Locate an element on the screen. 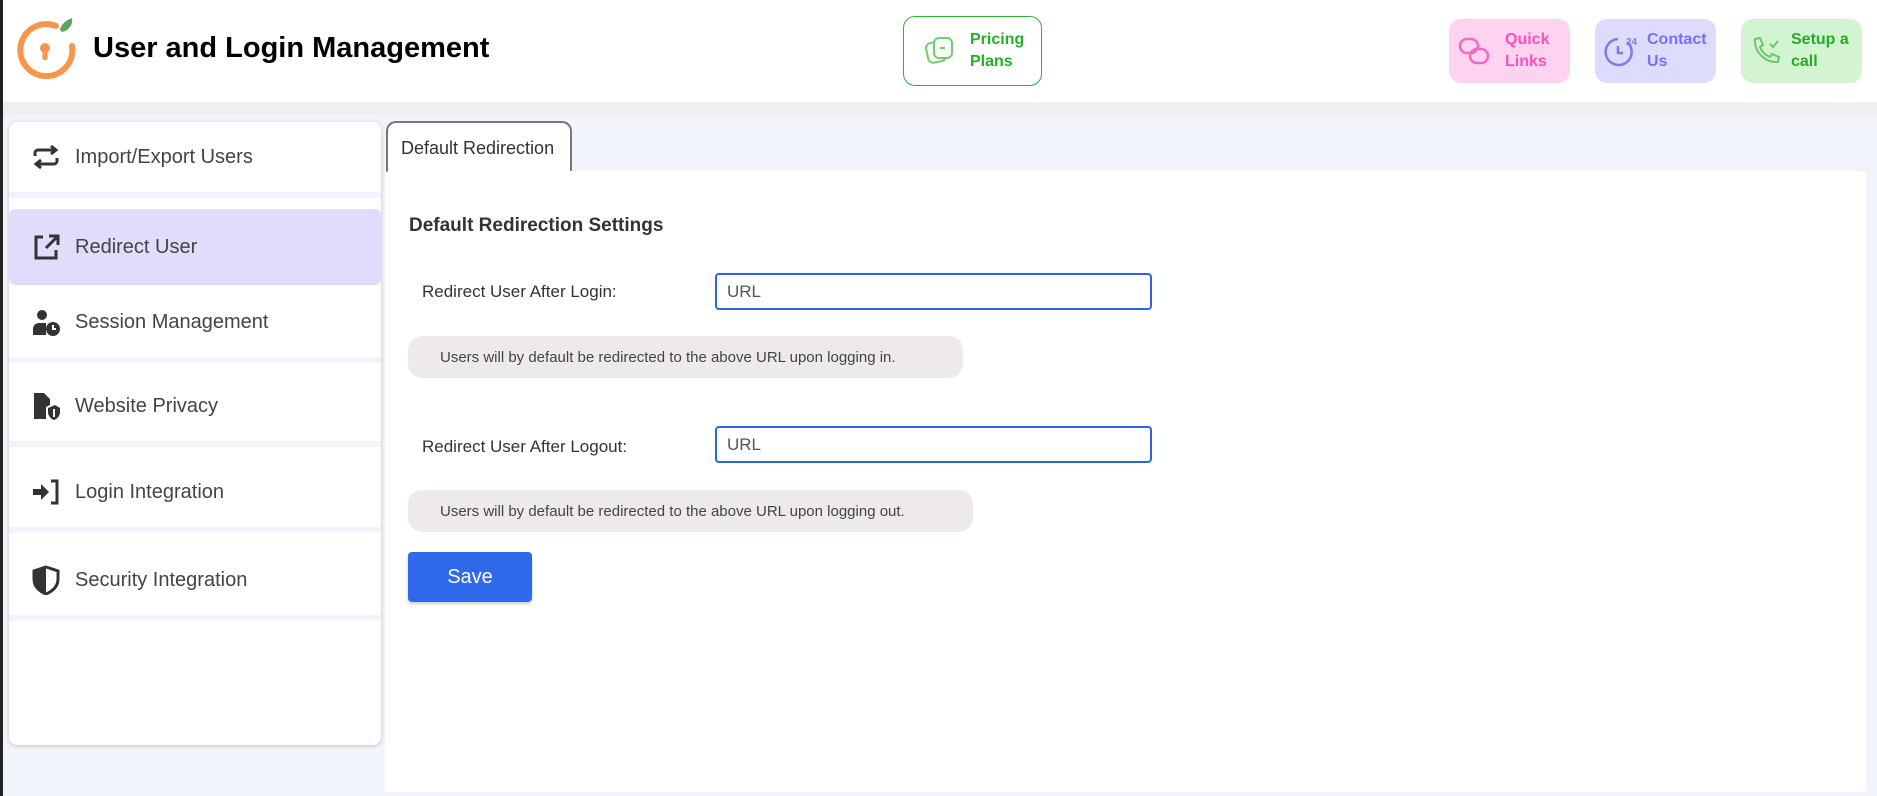 The height and width of the screenshot is (796, 1877). sidebar-item-label: Session Management is located at coordinates (172, 321).